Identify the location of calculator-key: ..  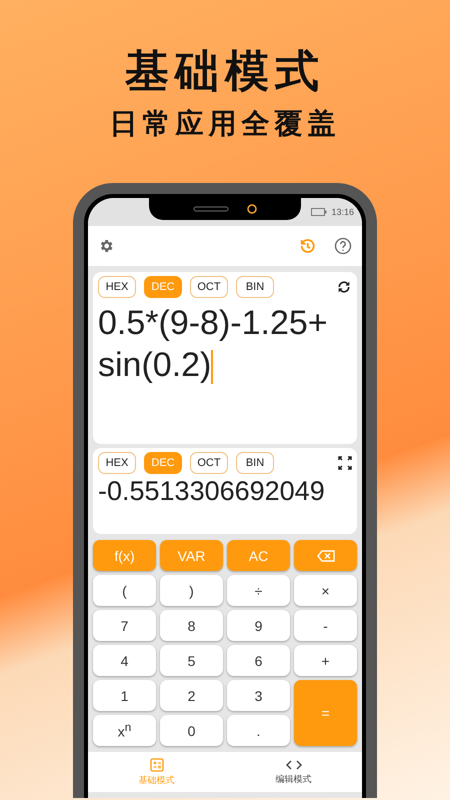
(258, 730).